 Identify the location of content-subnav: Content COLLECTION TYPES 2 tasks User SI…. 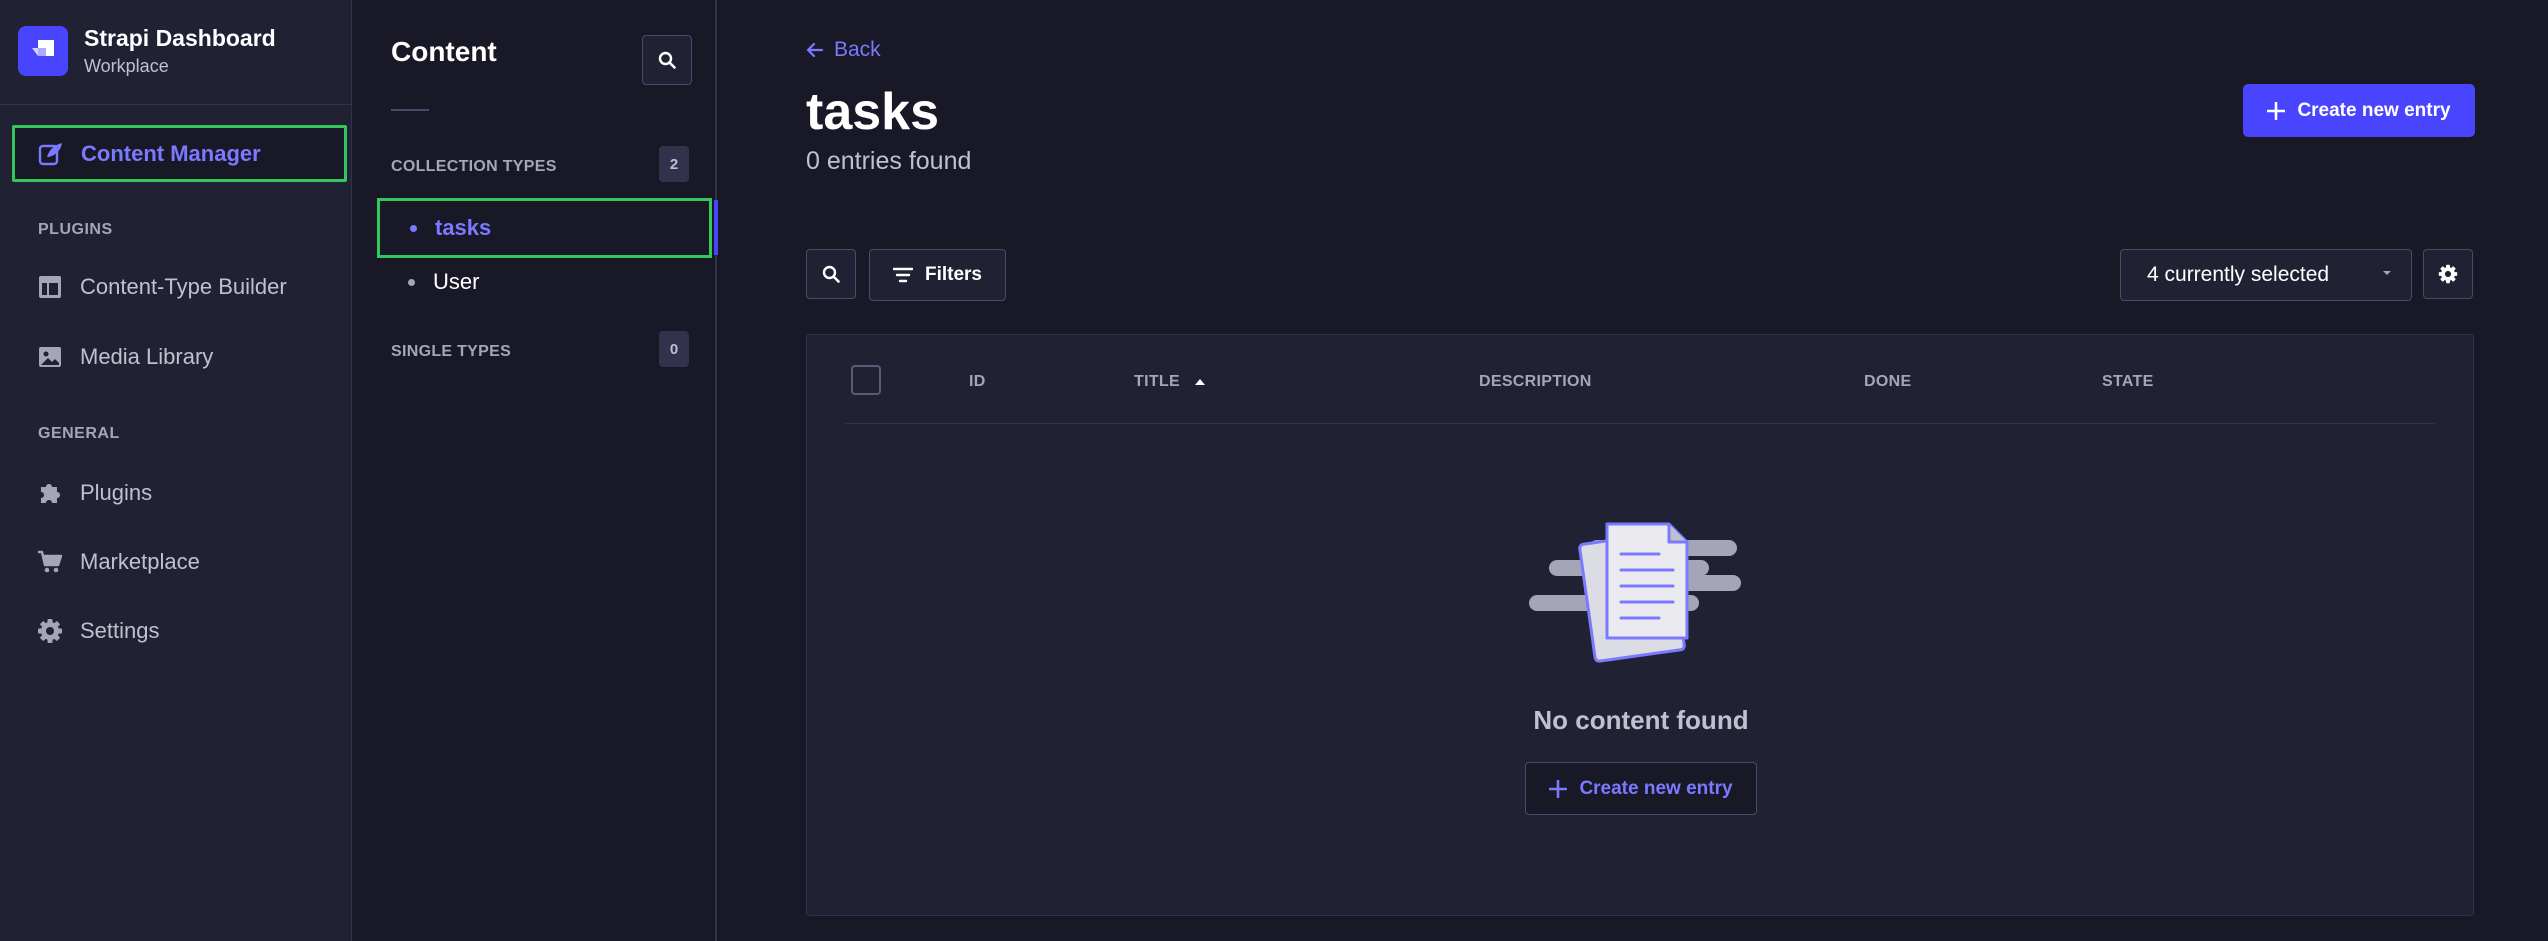
(535, 470).